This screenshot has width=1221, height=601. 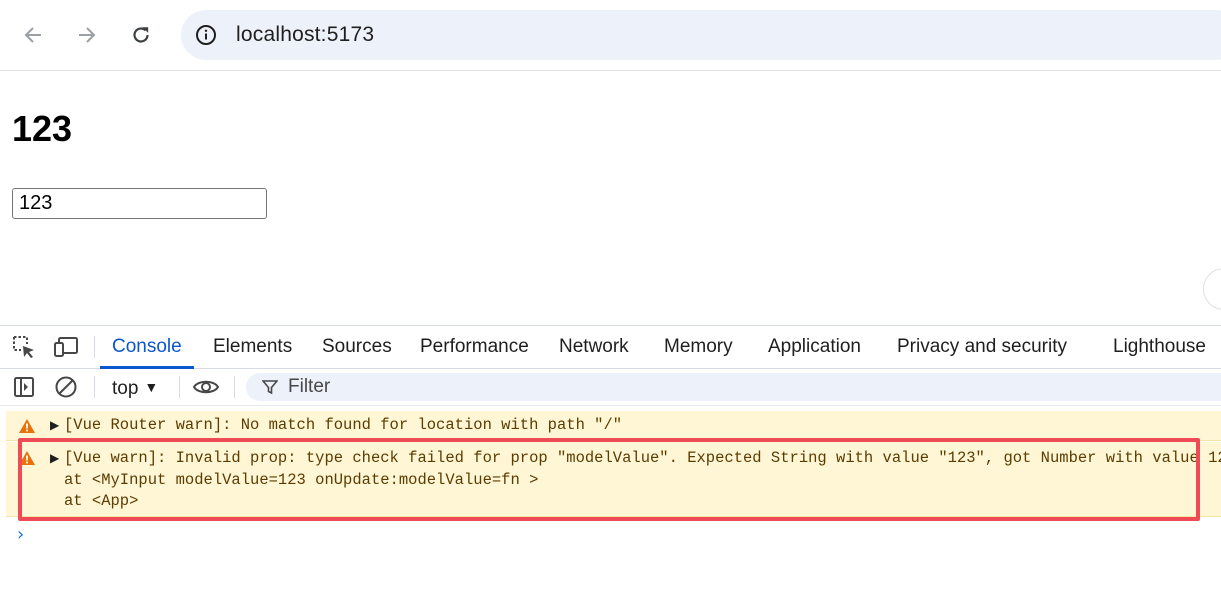 I want to click on context-selector: top ▼, so click(x=135, y=387).